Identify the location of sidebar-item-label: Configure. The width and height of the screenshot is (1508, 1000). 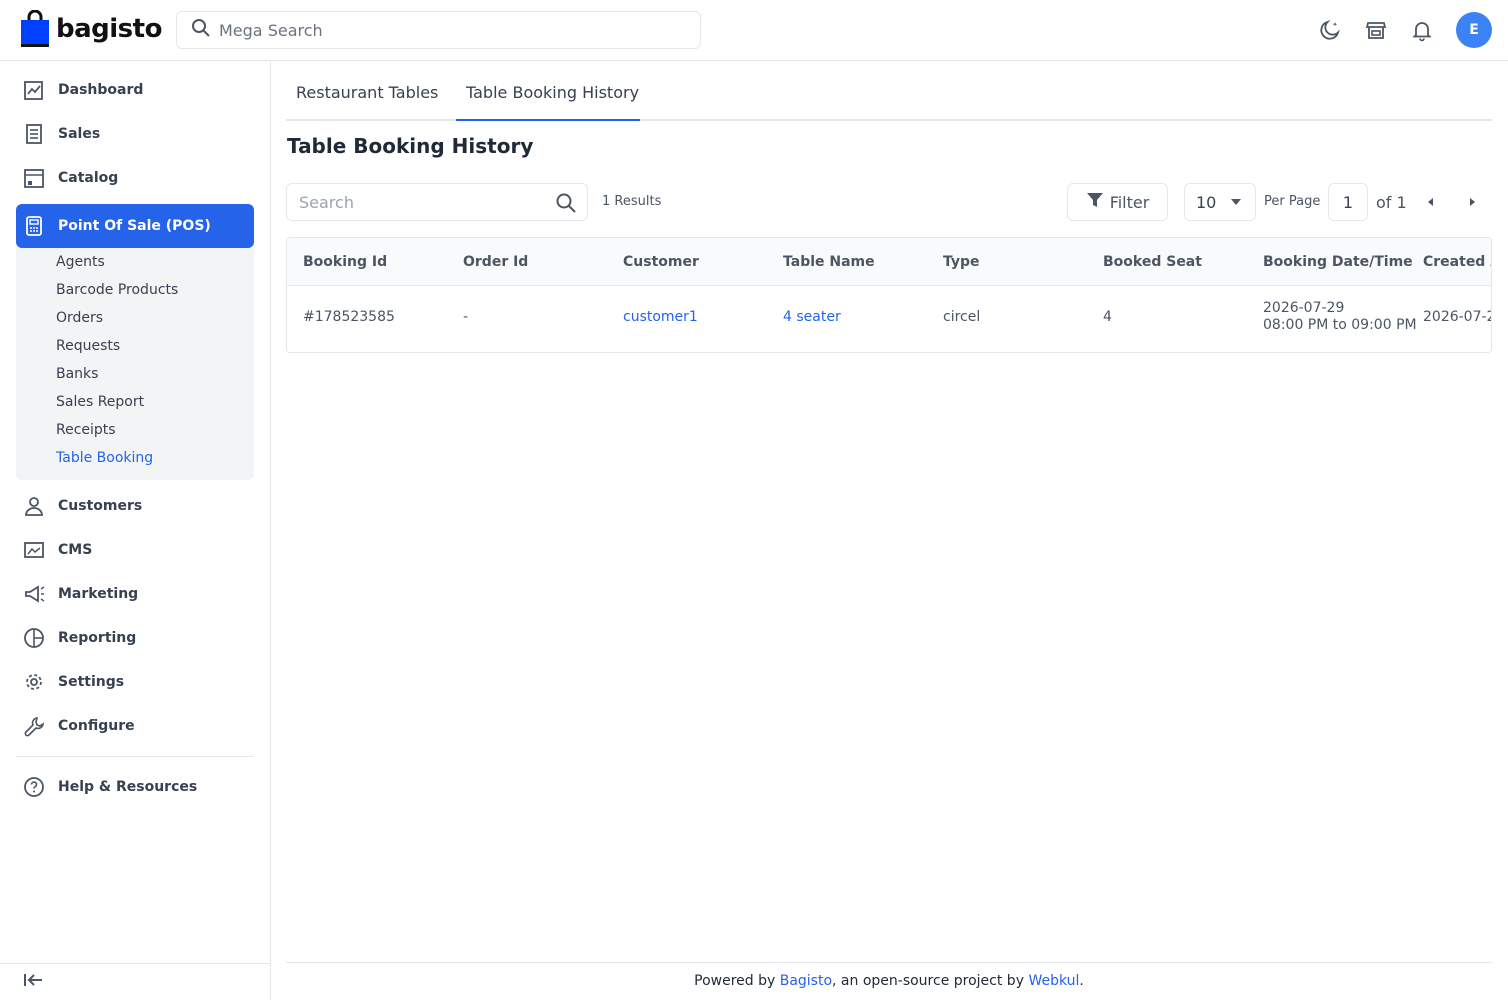
(96, 726).